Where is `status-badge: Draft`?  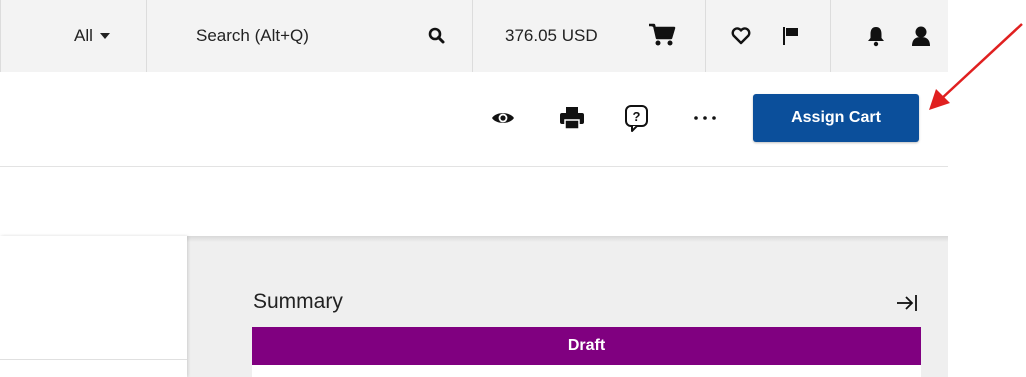
status-badge: Draft is located at coordinates (586, 346).